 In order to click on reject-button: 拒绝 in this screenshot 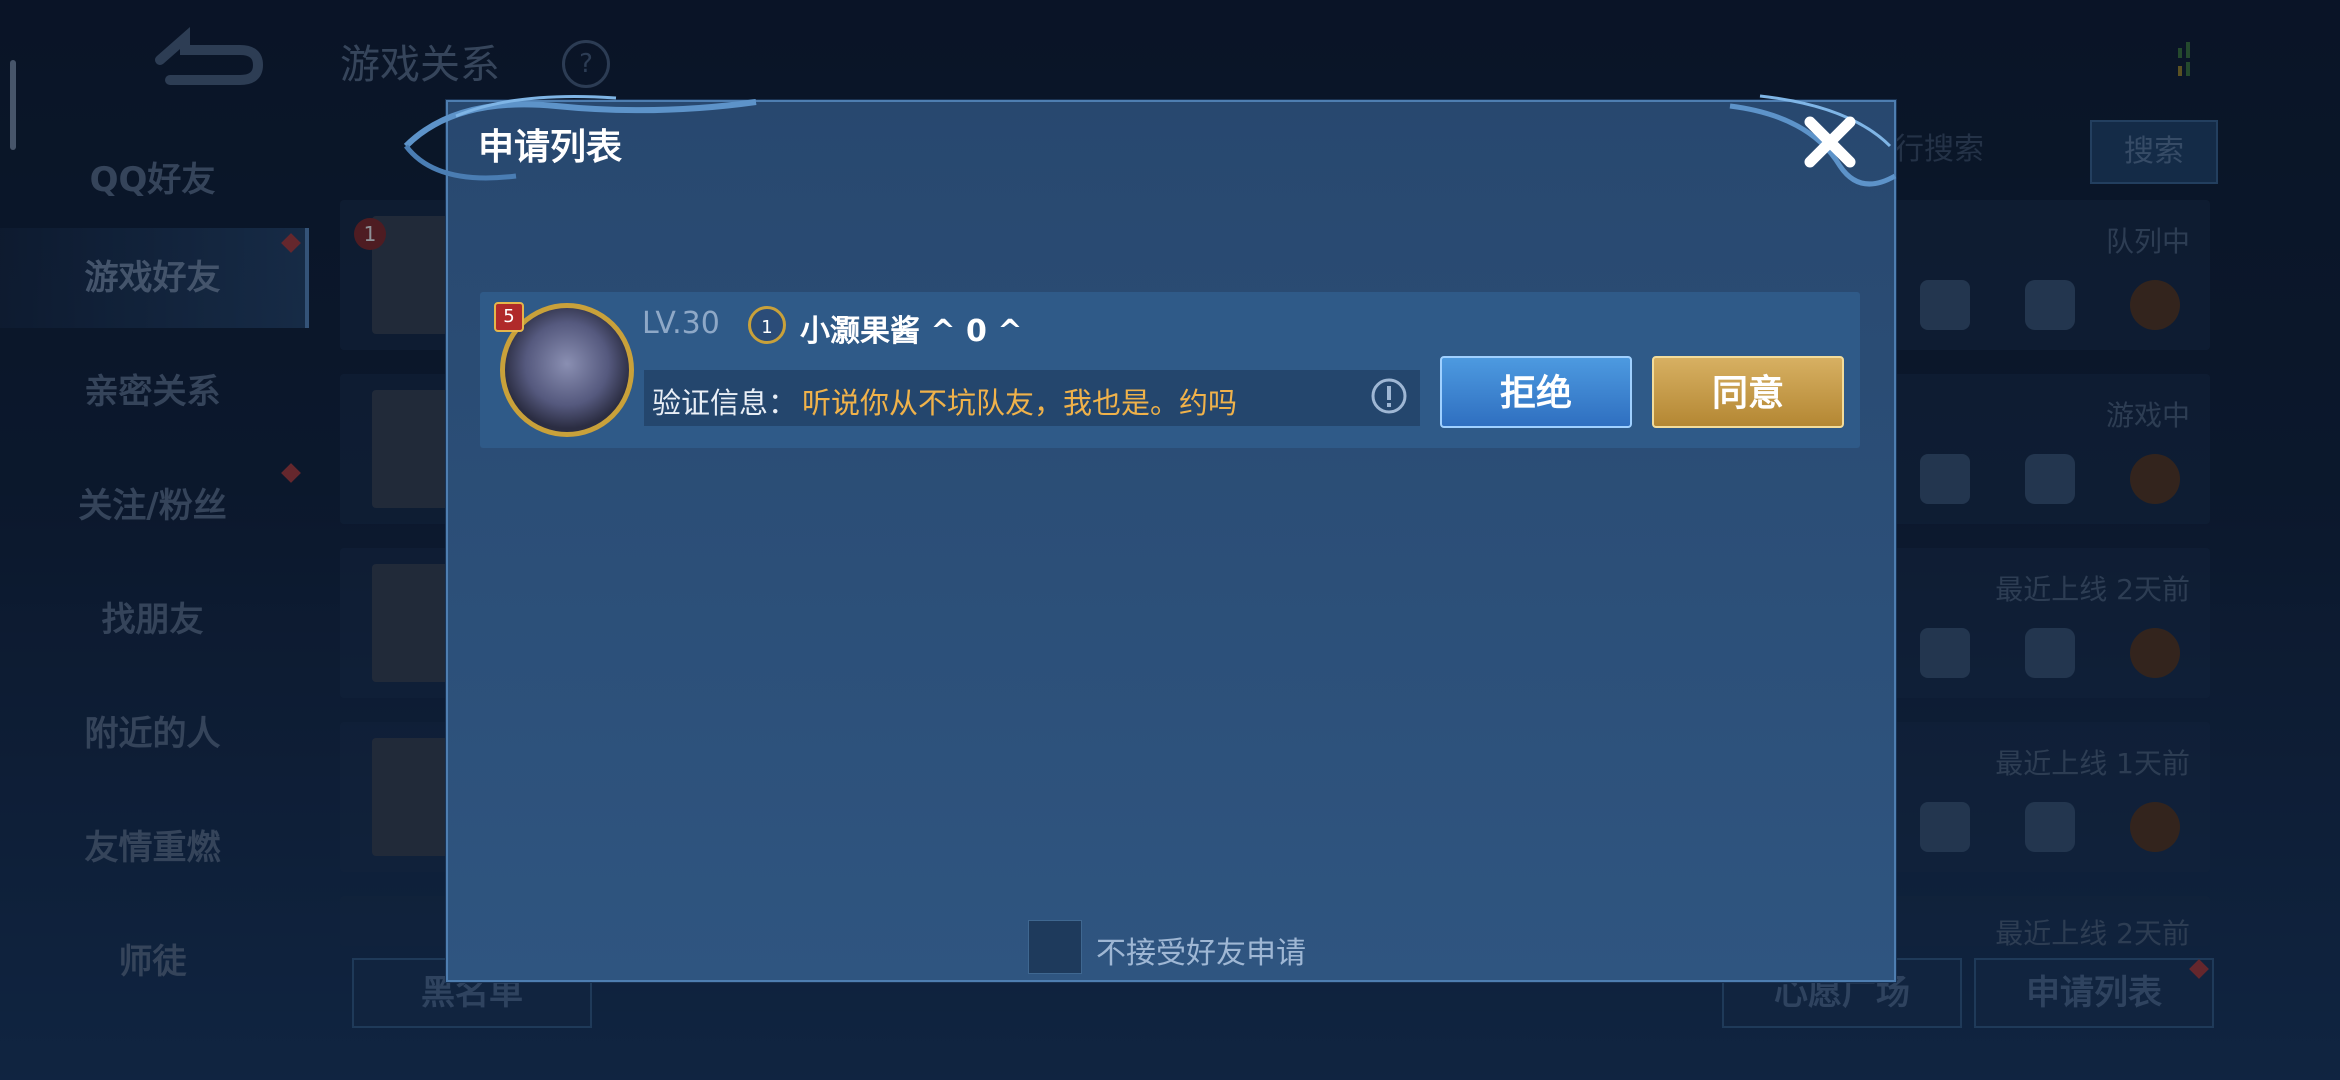, I will do `click(1536, 392)`.